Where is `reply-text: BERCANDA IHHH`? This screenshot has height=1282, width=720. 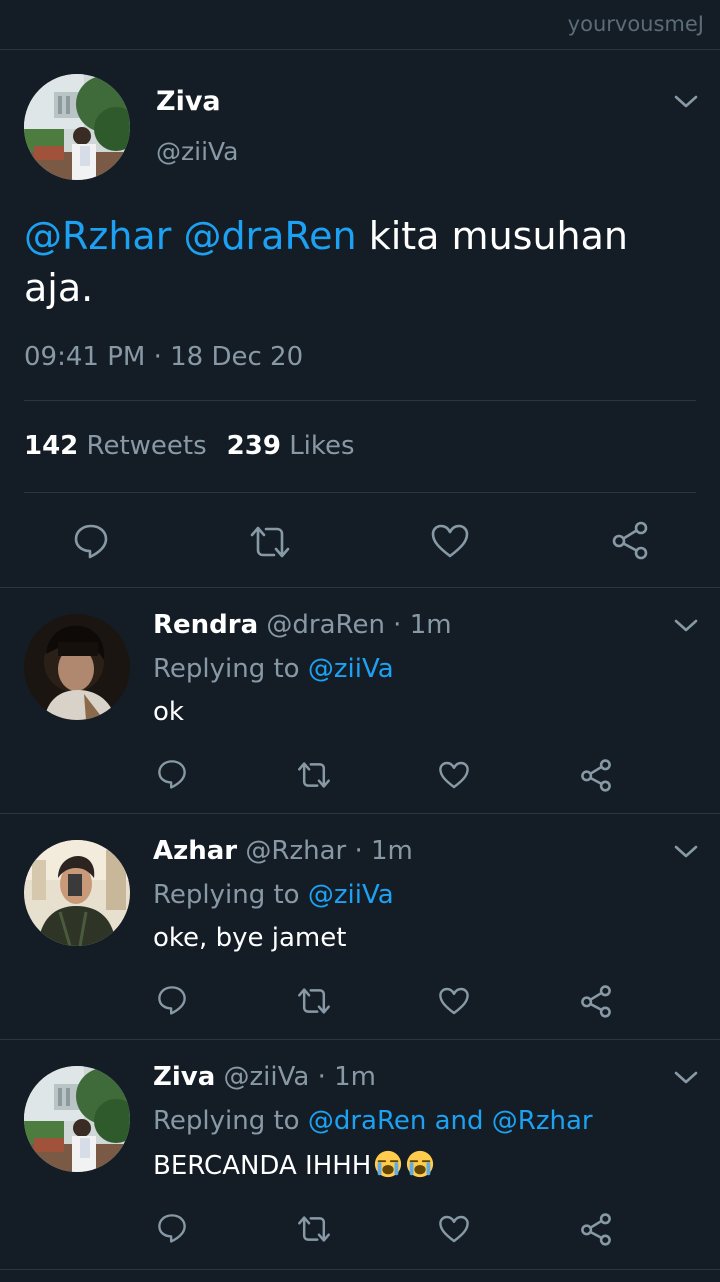 reply-text: BERCANDA IHHH is located at coordinates (294, 1165).